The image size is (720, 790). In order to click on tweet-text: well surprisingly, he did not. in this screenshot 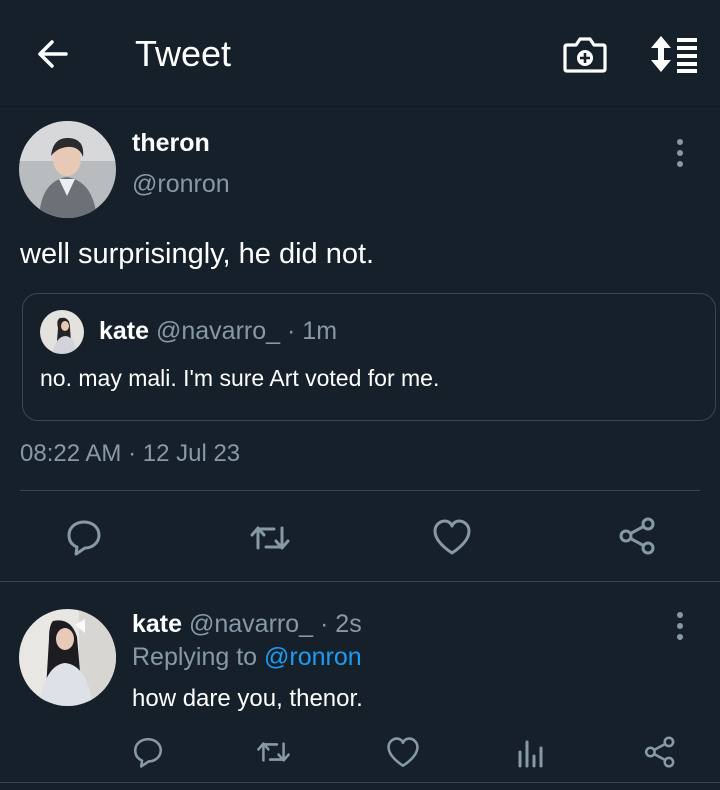, I will do `click(197, 254)`.